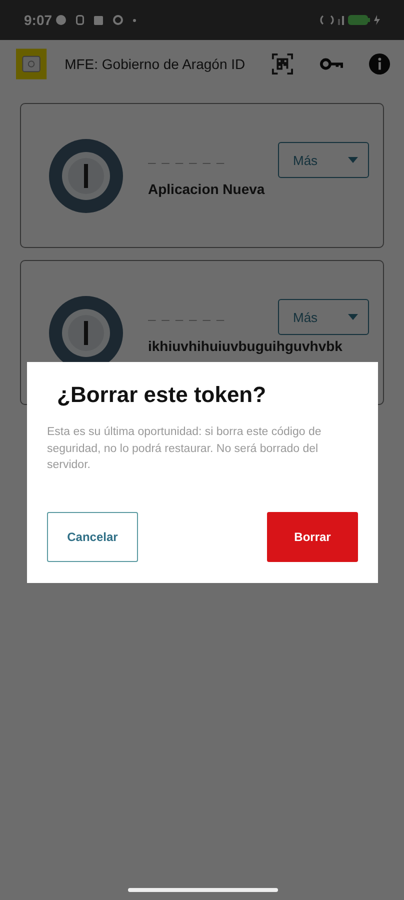 This screenshot has height=900, width=404. Describe the element at coordinates (331, 64) in the screenshot. I see `key-icon` at that location.